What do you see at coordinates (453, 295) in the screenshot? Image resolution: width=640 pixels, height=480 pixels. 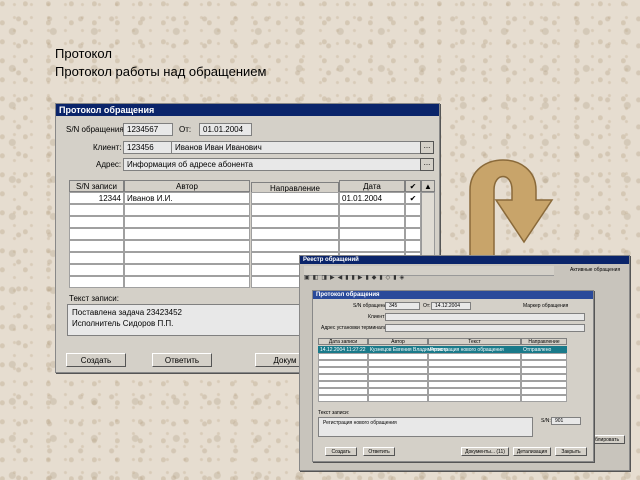 I see `inner-window-title: Протокол обращения` at bounding box center [453, 295].